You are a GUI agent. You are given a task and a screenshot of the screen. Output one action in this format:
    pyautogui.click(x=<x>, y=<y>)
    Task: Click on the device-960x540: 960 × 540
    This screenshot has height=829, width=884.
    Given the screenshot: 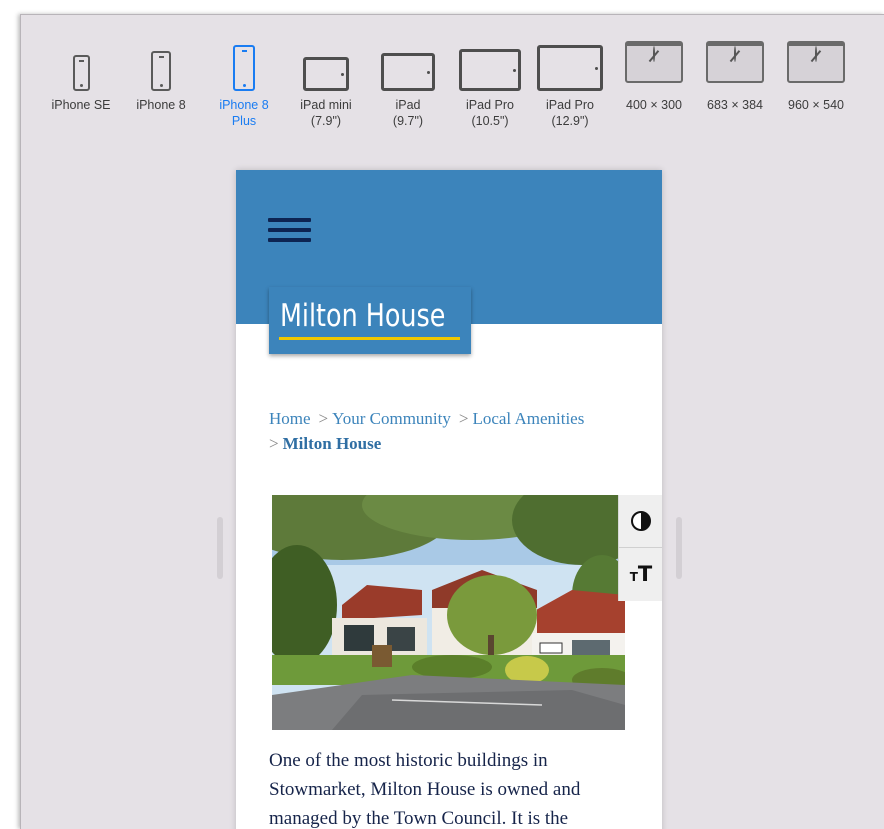 What is the action you would take?
    pyautogui.click(x=816, y=77)
    